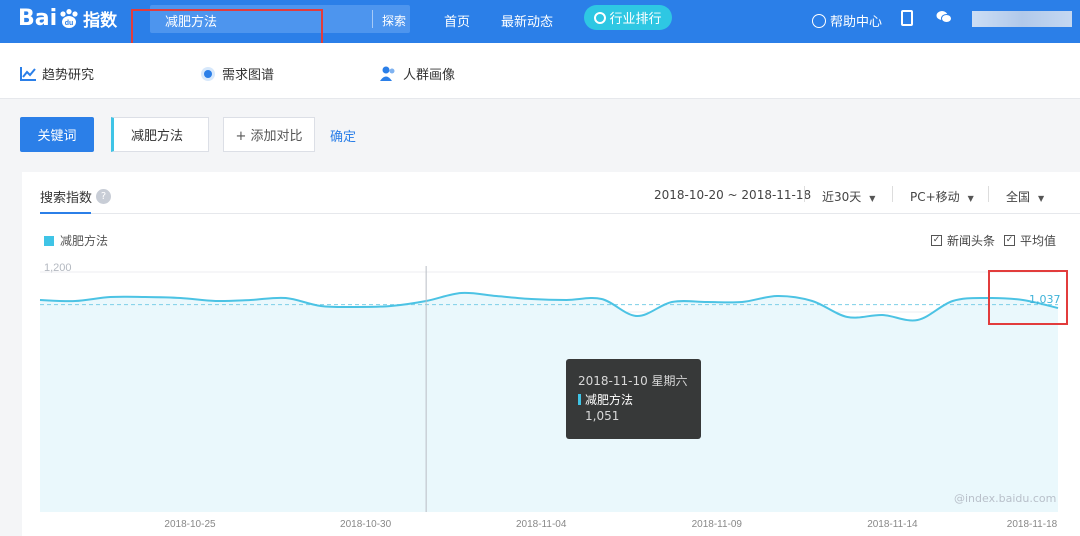 This screenshot has width=1080, height=536. Describe the element at coordinates (1022, 19) in the screenshot. I see `user-account` at that location.